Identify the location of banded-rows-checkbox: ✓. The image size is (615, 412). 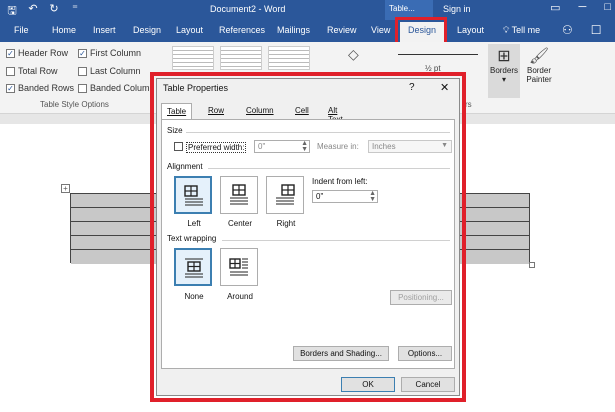
(10, 88).